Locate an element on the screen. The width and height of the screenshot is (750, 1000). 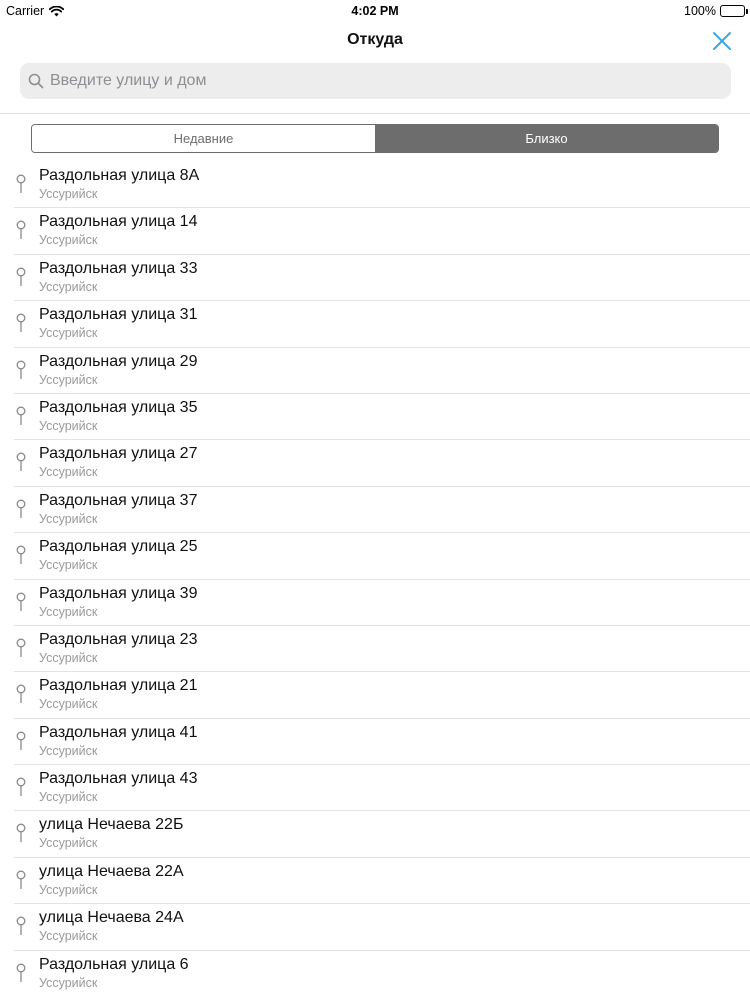
list-item: Раздольная улица 14 Уссурийск is located at coordinates (375, 232).